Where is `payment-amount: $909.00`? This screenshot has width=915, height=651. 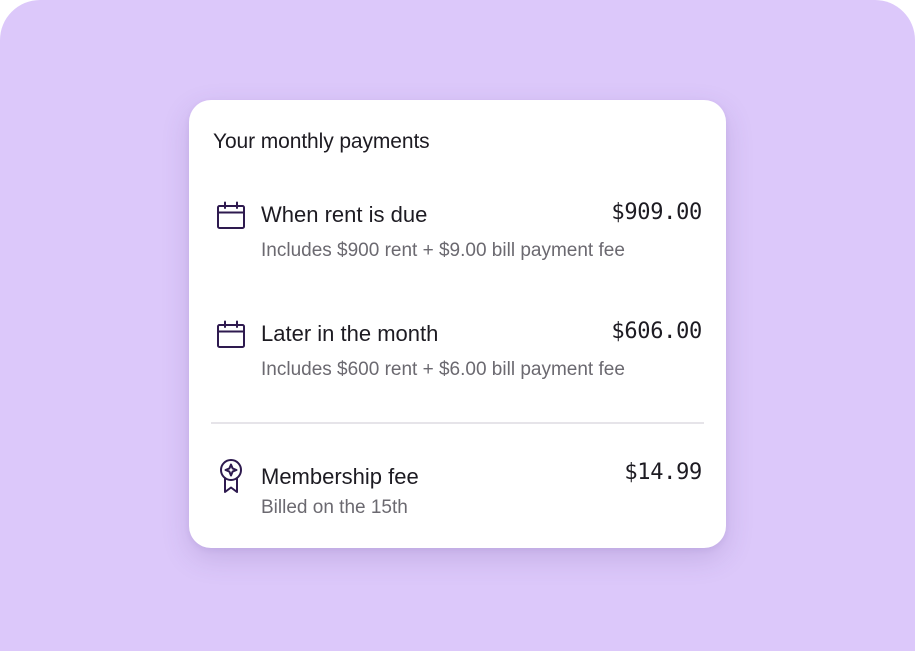 payment-amount: $909.00 is located at coordinates (656, 212).